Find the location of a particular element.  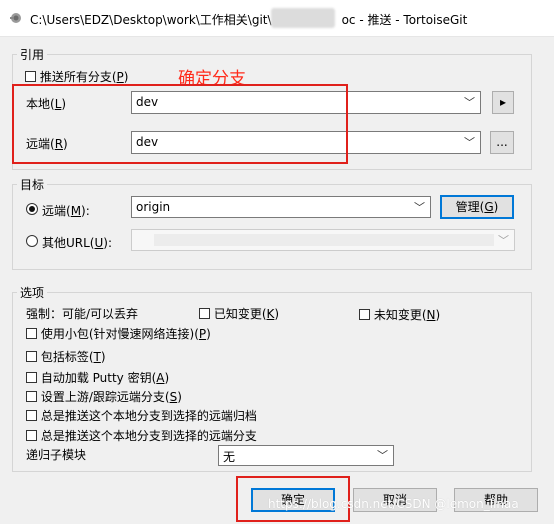

manage-remotes-button: 管理(G) is located at coordinates (477, 207).